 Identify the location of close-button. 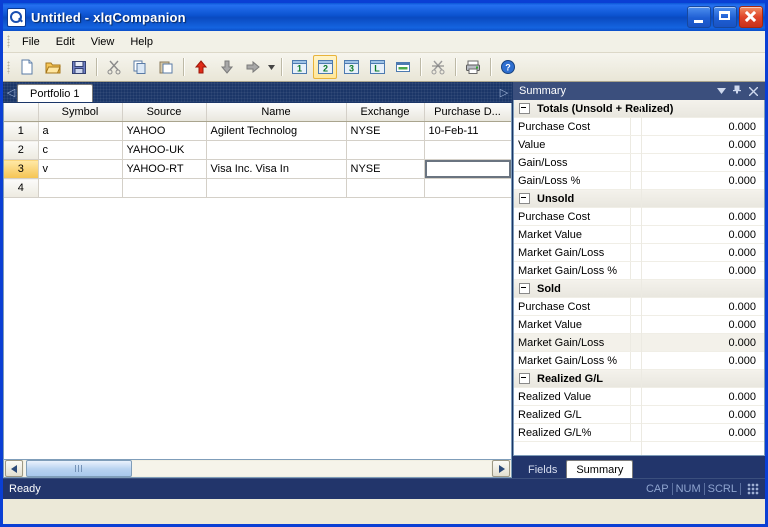
(751, 17).